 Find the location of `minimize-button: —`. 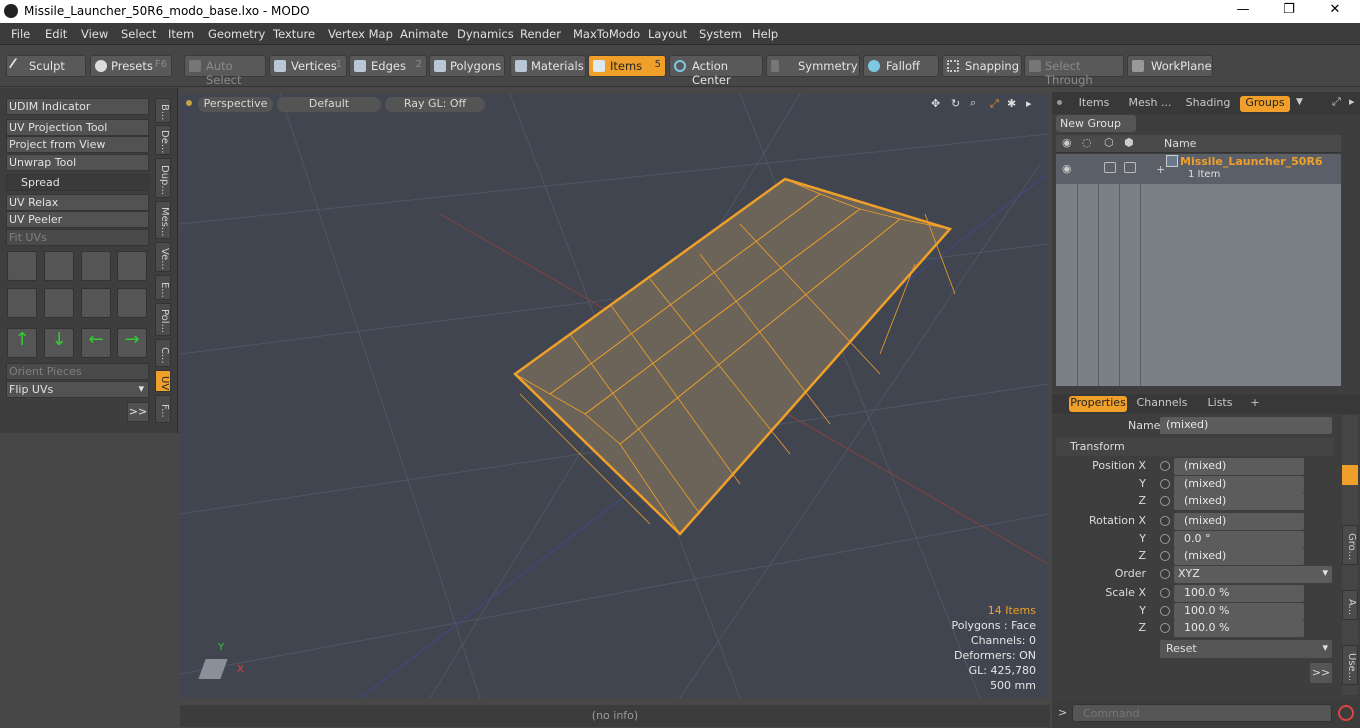

minimize-button: — is located at coordinates (1243, 11).